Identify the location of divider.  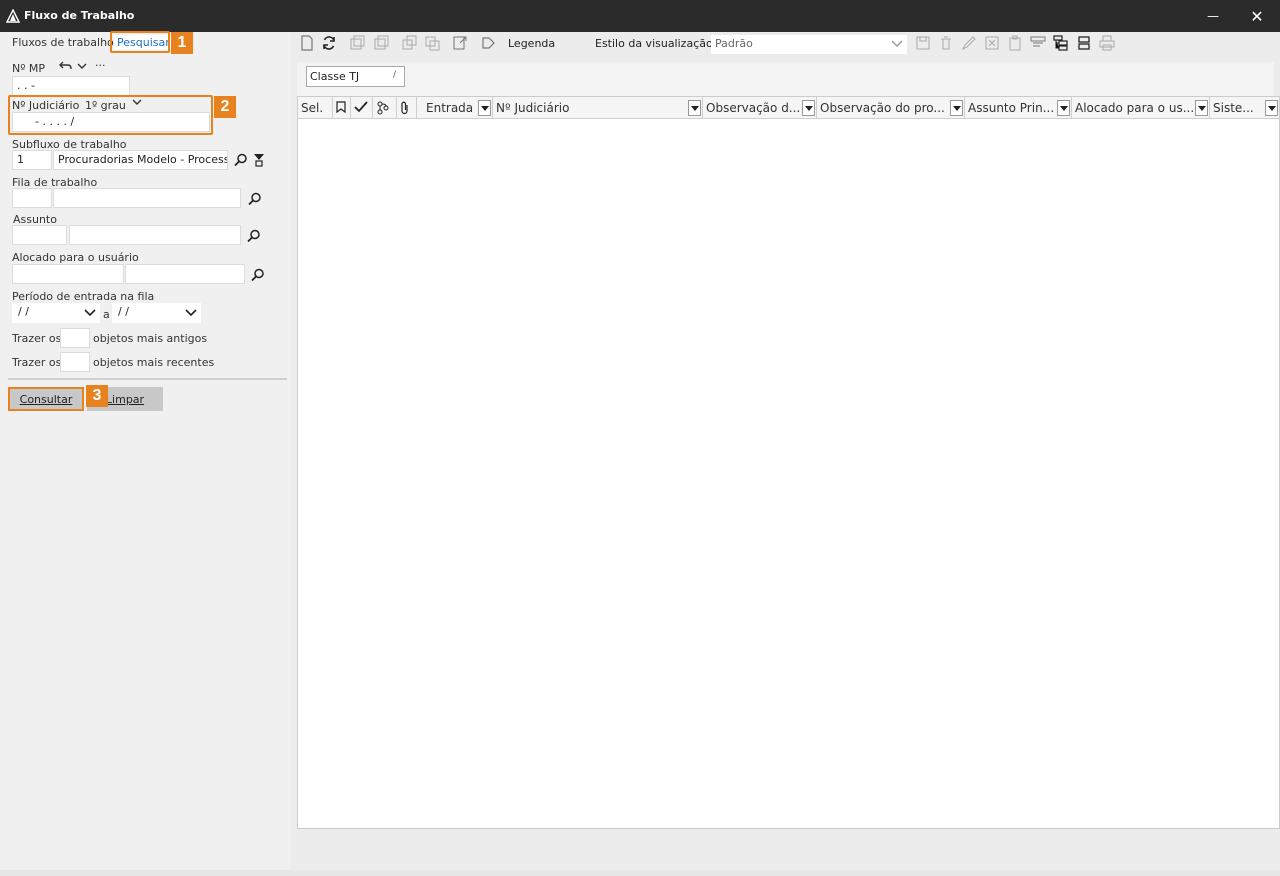
(147, 379).